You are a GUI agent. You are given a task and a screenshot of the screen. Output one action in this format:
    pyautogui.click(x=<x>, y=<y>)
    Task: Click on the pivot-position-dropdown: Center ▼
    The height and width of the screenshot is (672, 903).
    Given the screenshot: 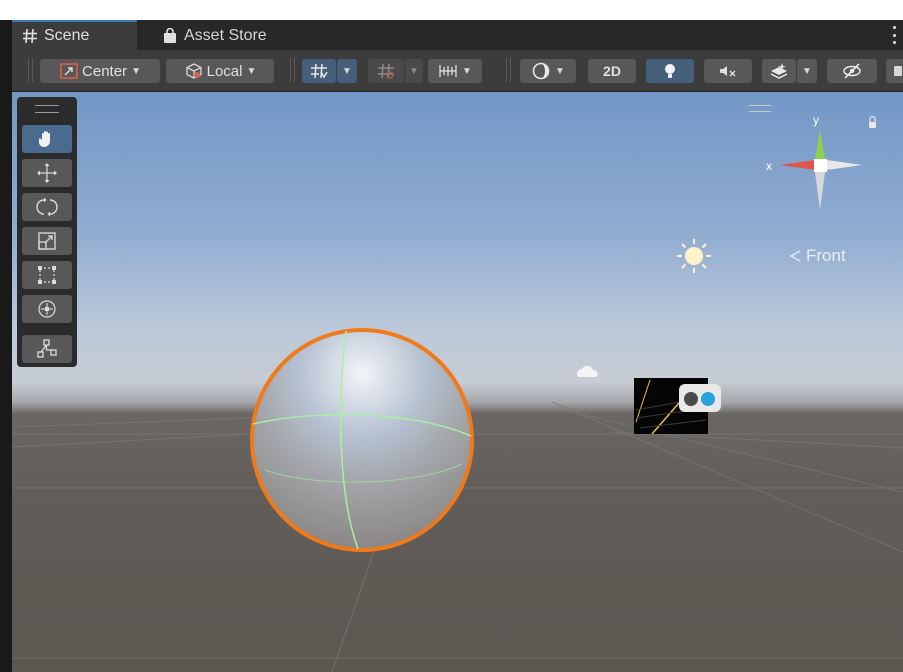 What is the action you would take?
    pyautogui.click(x=100, y=71)
    